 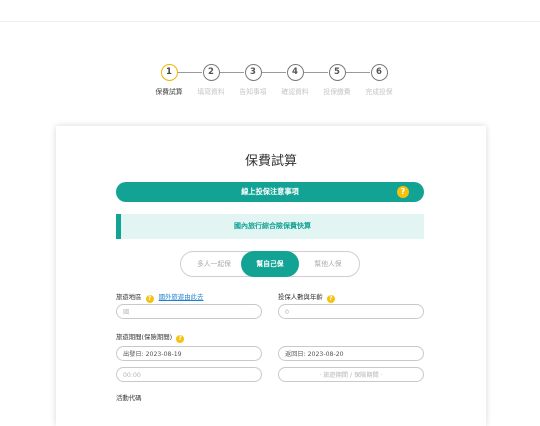 I want to click on segment-group: 多人一起保, so click(x=214, y=264).